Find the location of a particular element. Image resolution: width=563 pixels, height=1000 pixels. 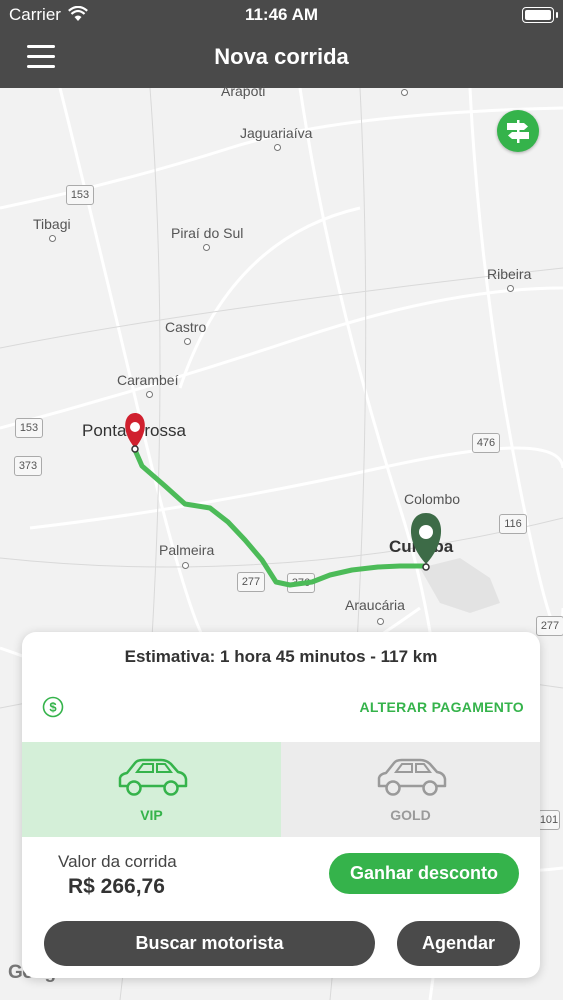

directions-toggle-button is located at coordinates (518, 131).